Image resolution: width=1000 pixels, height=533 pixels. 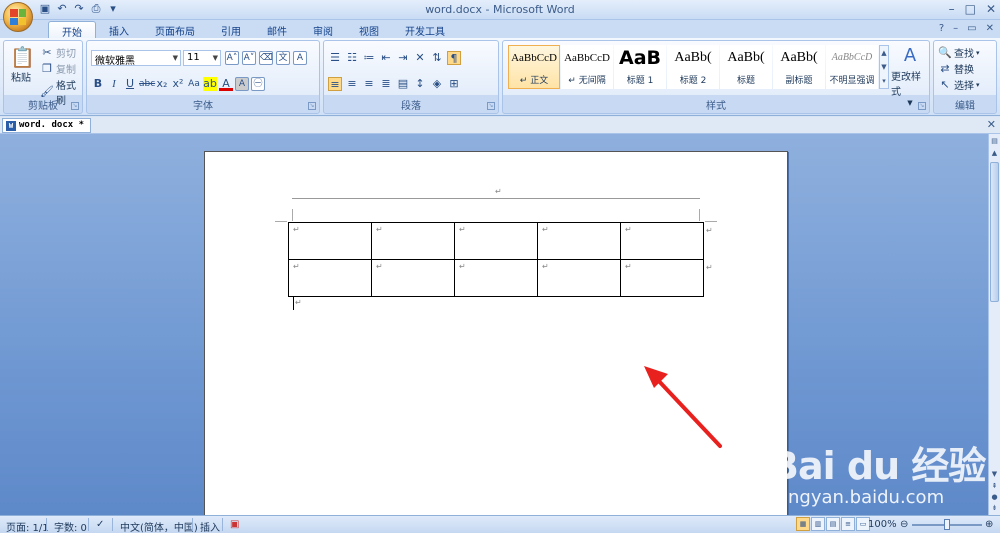 What do you see at coordinates (454, 58) in the screenshot?
I see `show-marks-icon: ¶` at bounding box center [454, 58].